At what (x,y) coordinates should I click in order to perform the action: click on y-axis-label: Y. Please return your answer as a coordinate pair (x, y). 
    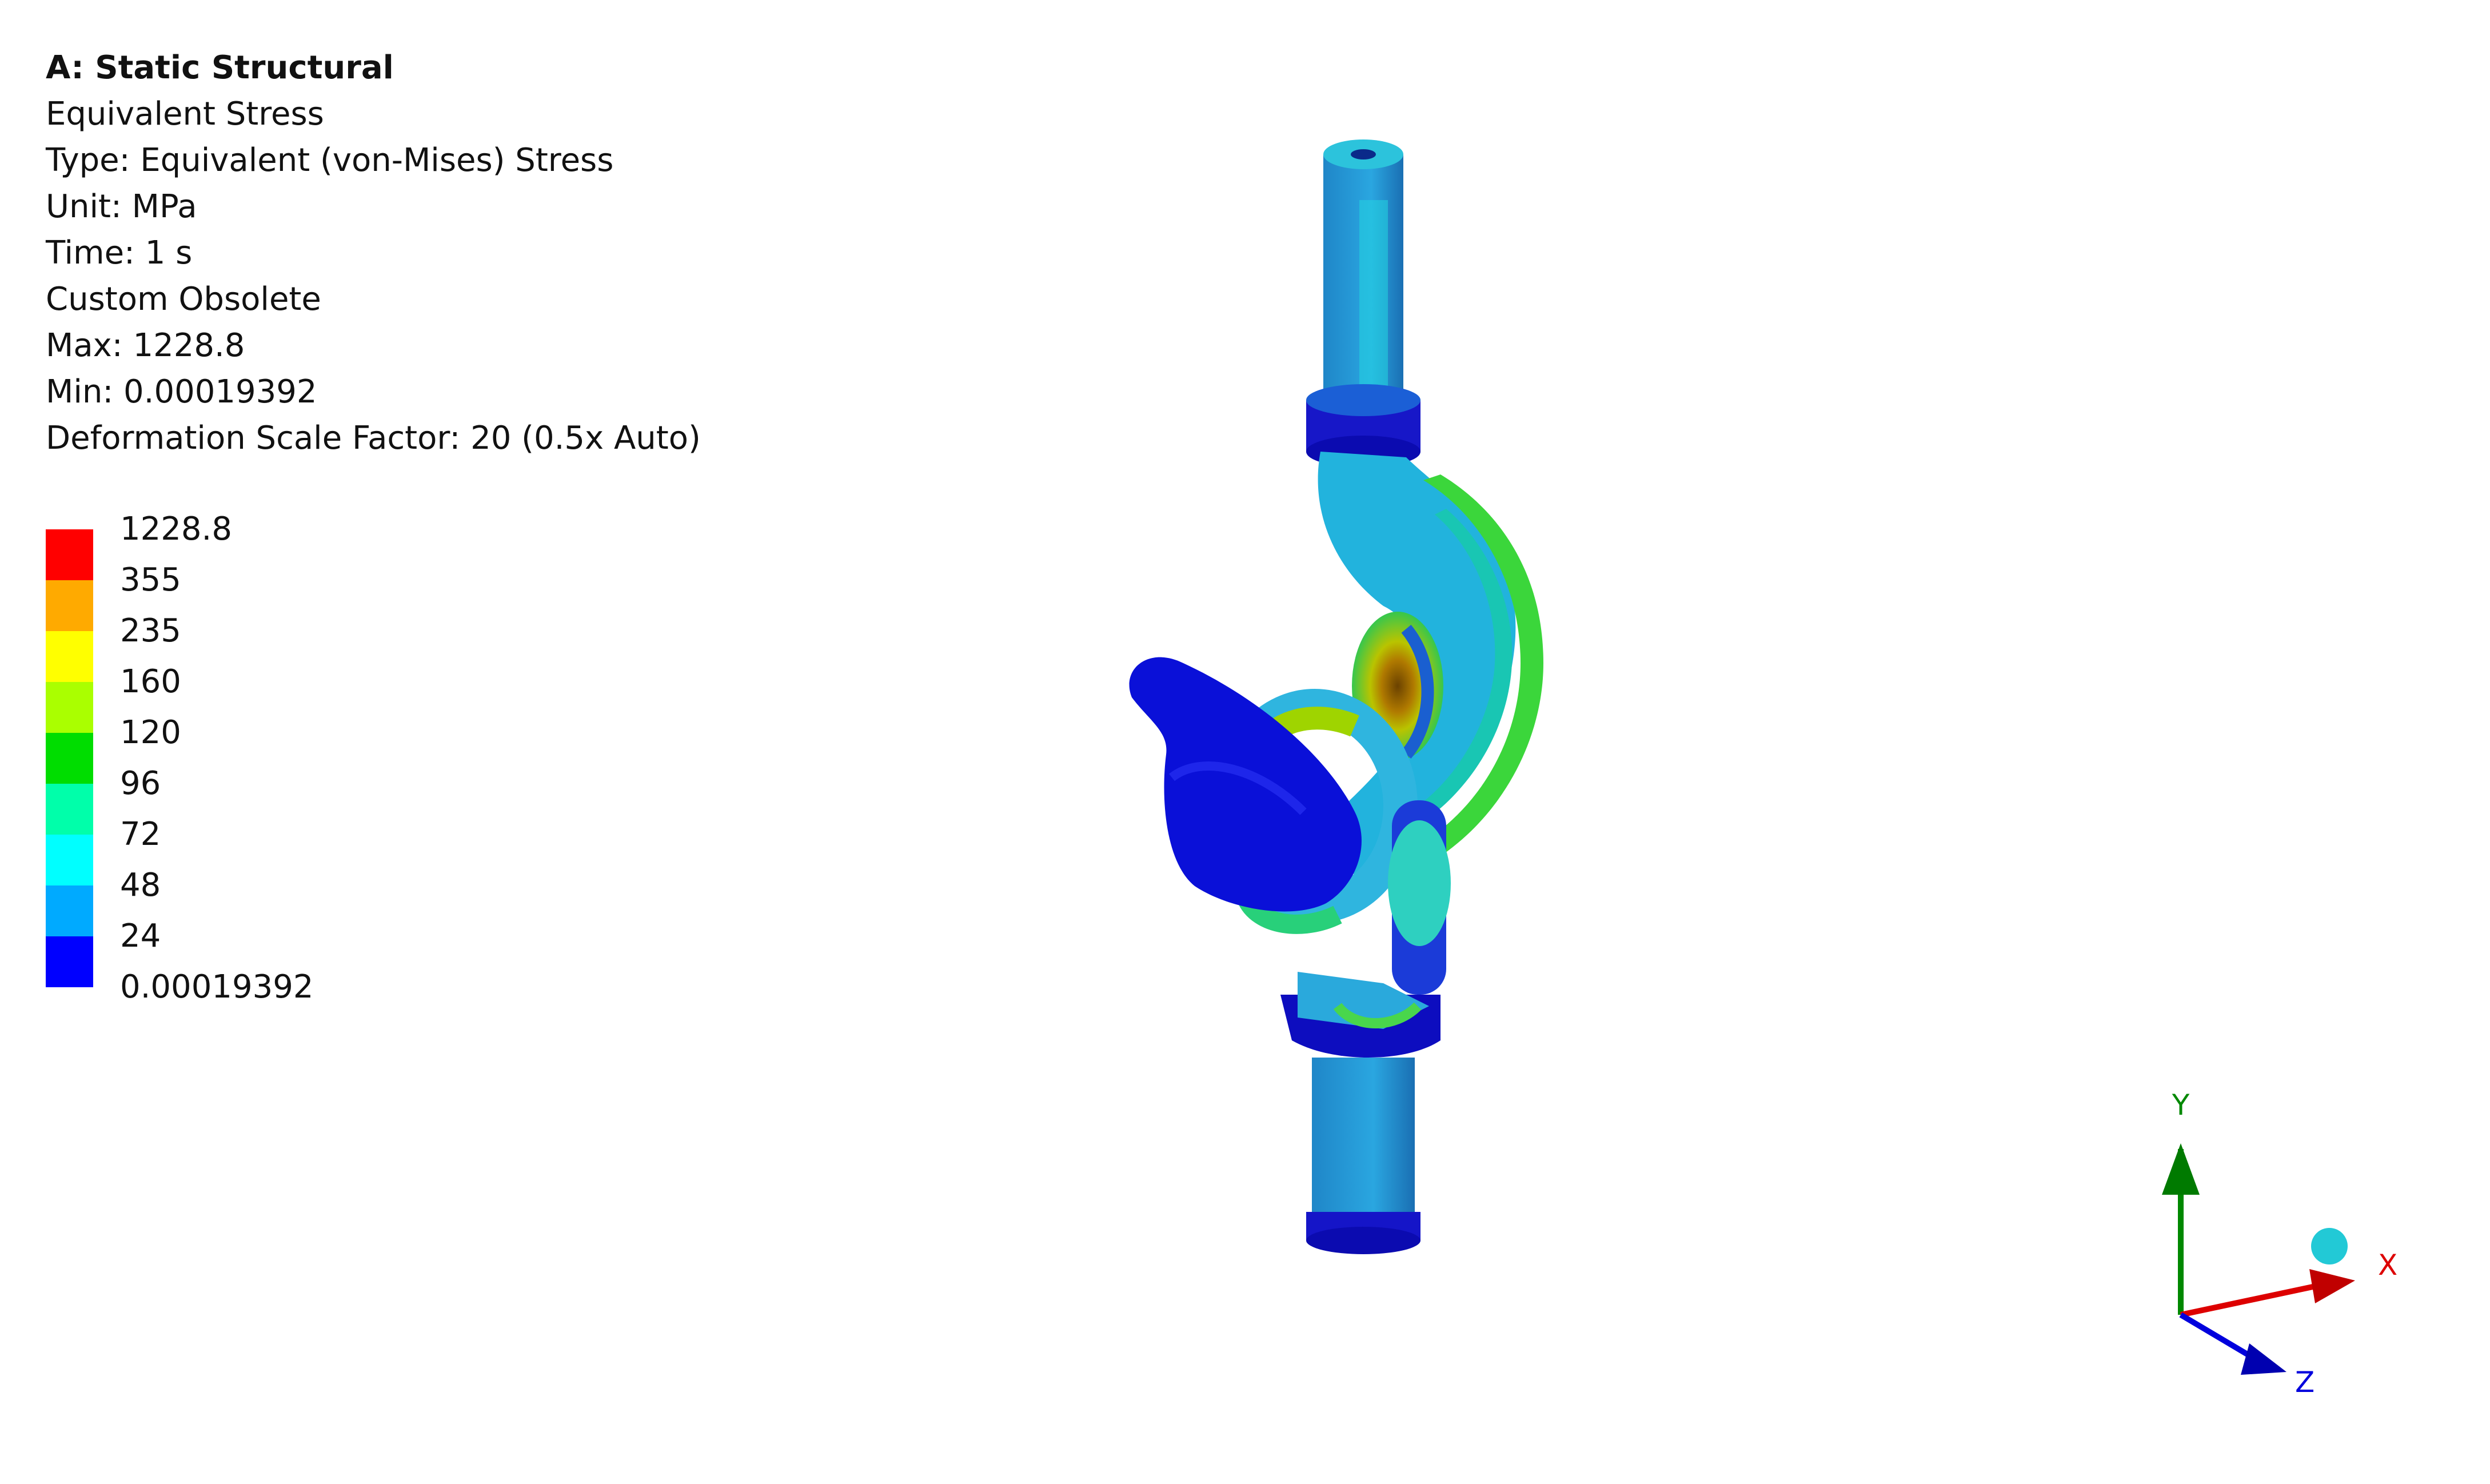
    Looking at the image, I should click on (2181, 1105).